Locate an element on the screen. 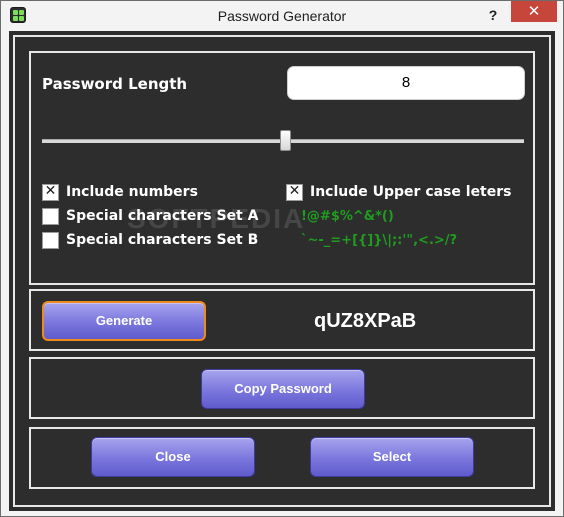 This screenshot has height=517, width=564. select-button: Select is located at coordinates (392, 457).